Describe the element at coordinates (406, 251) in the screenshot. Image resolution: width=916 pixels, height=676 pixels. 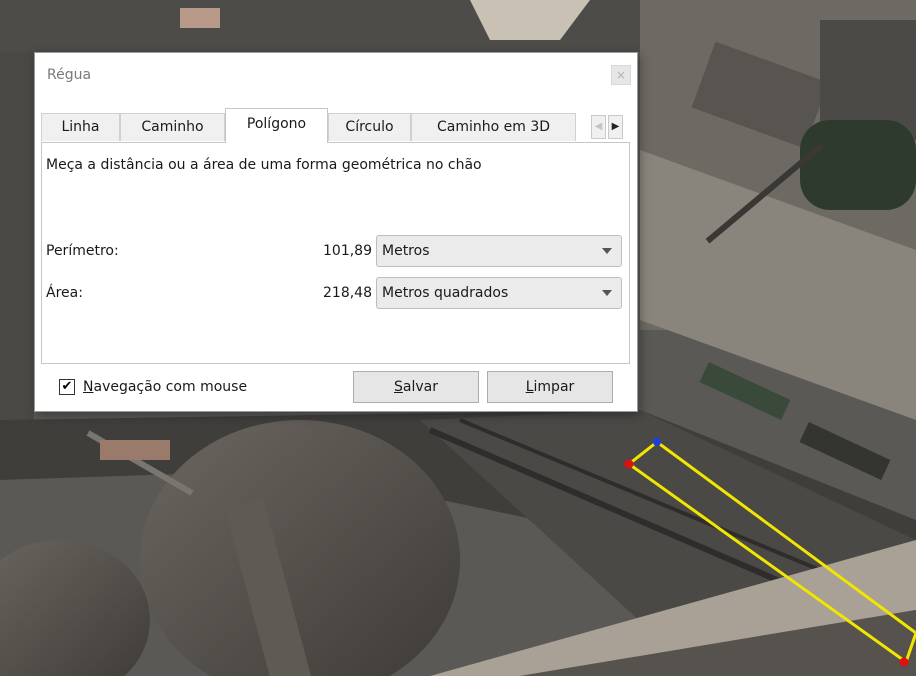
I see `perimeter-unit-selected: Metros` at that location.